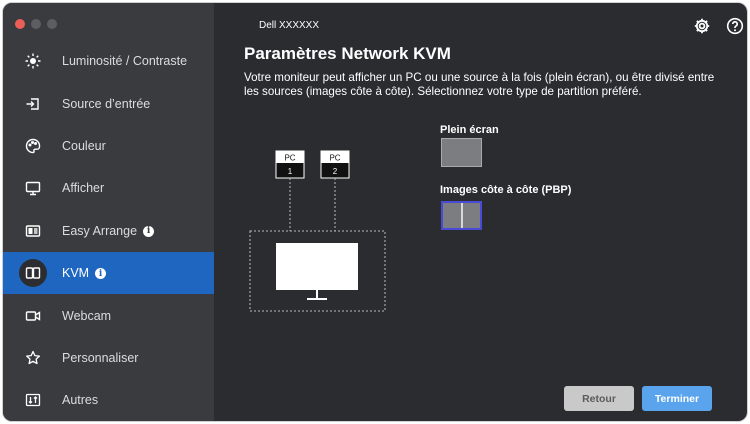 The height and width of the screenshot is (424, 750). I want to click on sidebar-item-label: Afficher, so click(83, 188).